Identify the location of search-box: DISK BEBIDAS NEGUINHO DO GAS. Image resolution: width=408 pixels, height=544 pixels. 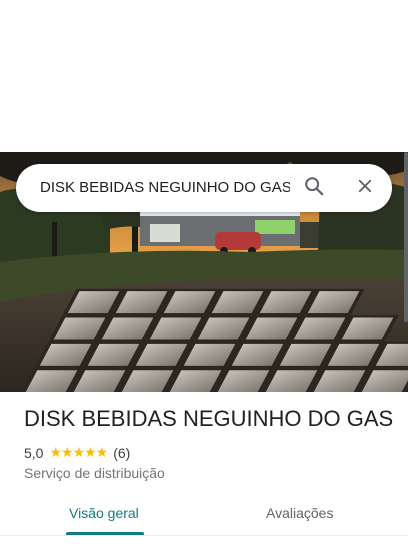
(204, 188).